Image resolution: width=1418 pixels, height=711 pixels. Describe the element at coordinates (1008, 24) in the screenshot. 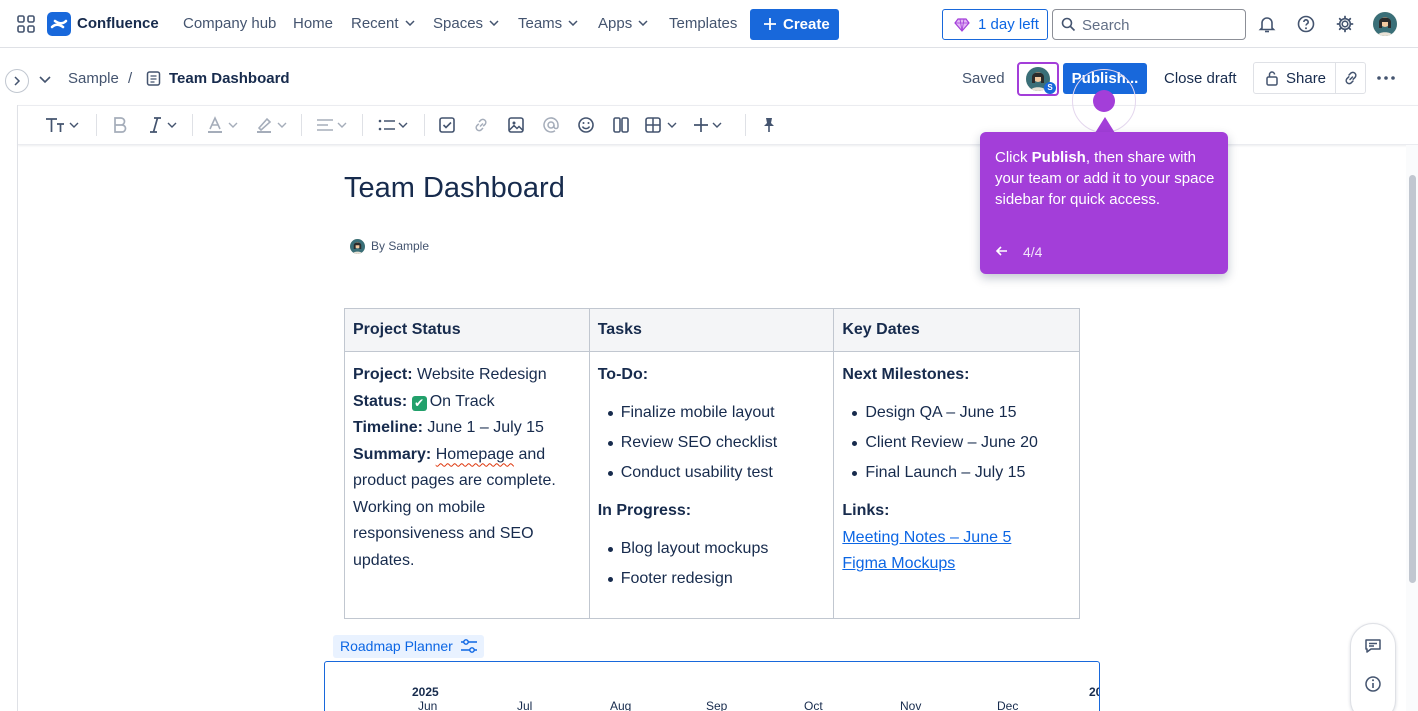

I see `trial-label: 1 day left` at that location.